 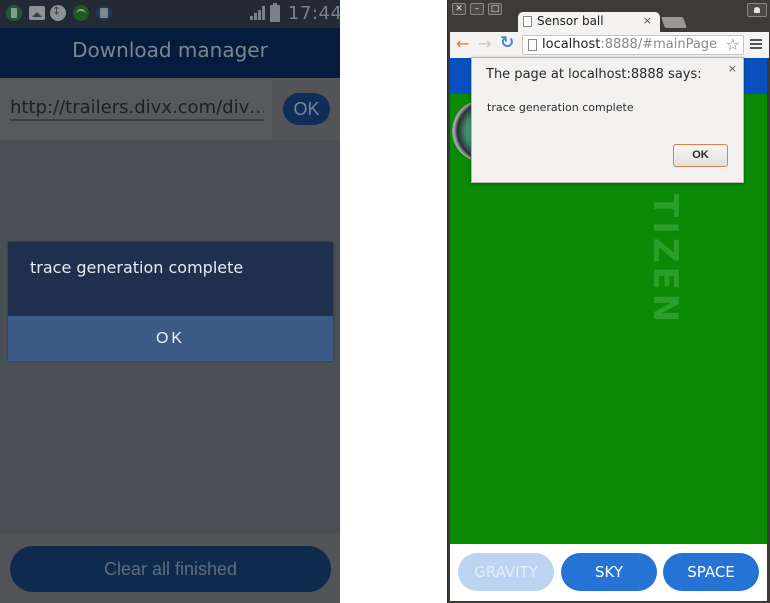 What do you see at coordinates (14, 13) in the screenshot?
I see `battery-app-icon` at bounding box center [14, 13].